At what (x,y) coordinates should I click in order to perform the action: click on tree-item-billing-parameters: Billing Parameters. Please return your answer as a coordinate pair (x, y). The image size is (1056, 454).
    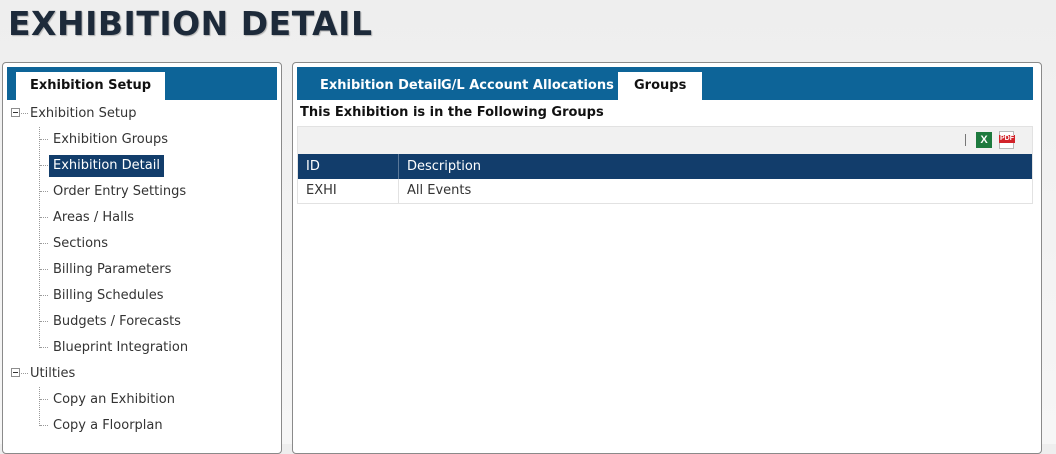
    Looking at the image, I should click on (142, 270).